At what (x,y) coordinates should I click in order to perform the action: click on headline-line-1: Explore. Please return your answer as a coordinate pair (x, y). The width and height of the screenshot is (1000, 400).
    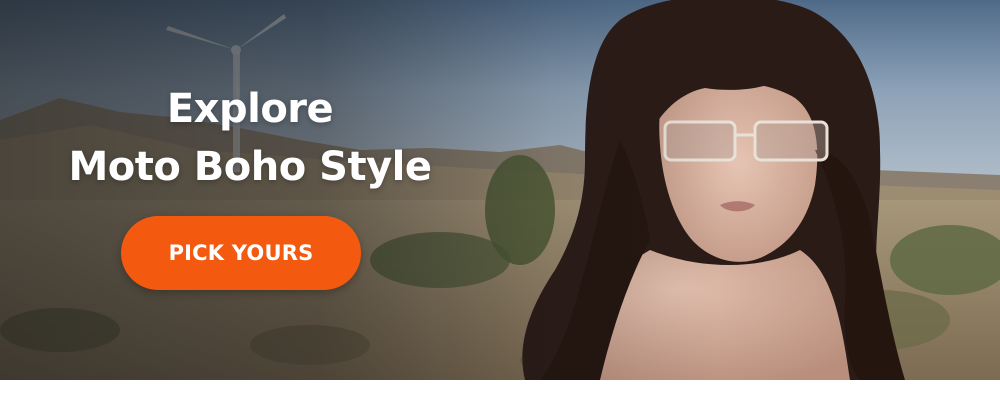
    Looking at the image, I should click on (250, 109).